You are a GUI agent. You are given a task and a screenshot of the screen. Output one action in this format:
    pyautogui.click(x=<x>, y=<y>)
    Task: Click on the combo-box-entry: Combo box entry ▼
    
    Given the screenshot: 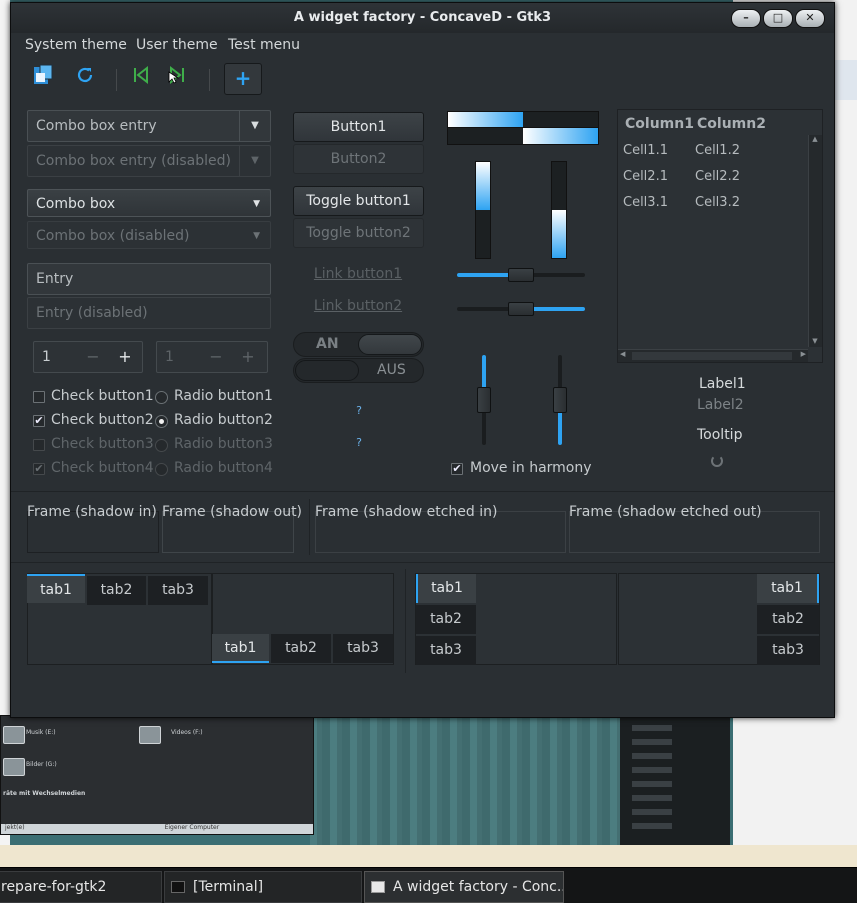 What is the action you would take?
    pyautogui.click(x=149, y=126)
    